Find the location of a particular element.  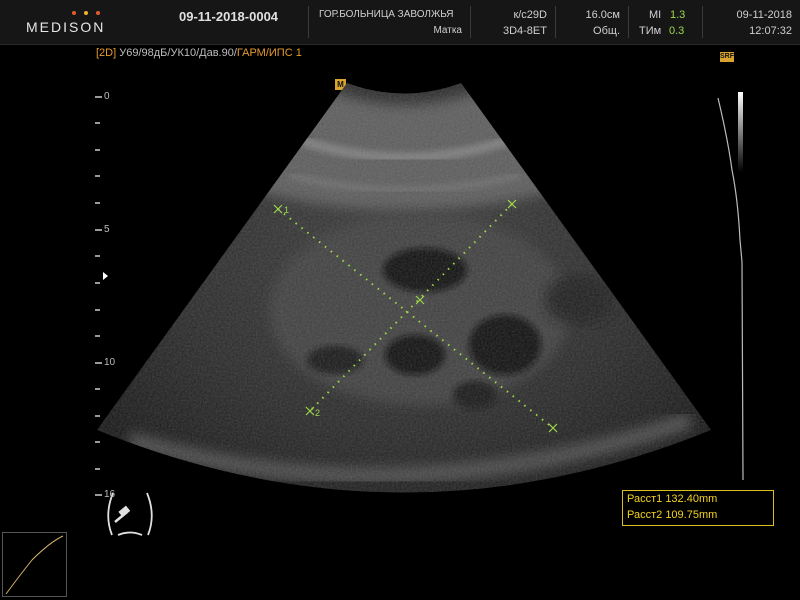

measurement-2: Расст2 109.75mm is located at coordinates (672, 515).